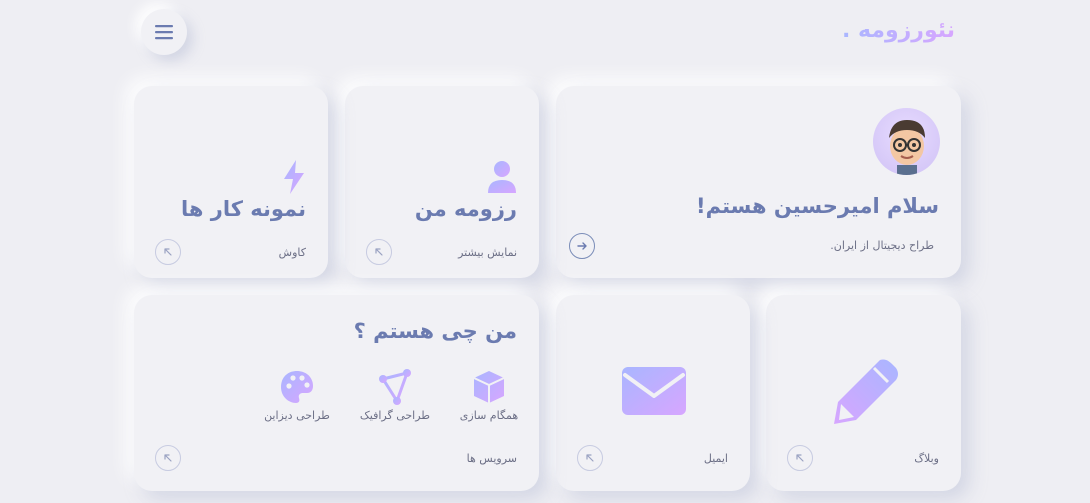 This screenshot has height=503, width=1090. I want to click on intro-title: سلام امیرحسین هستم!, so click(817, 206).